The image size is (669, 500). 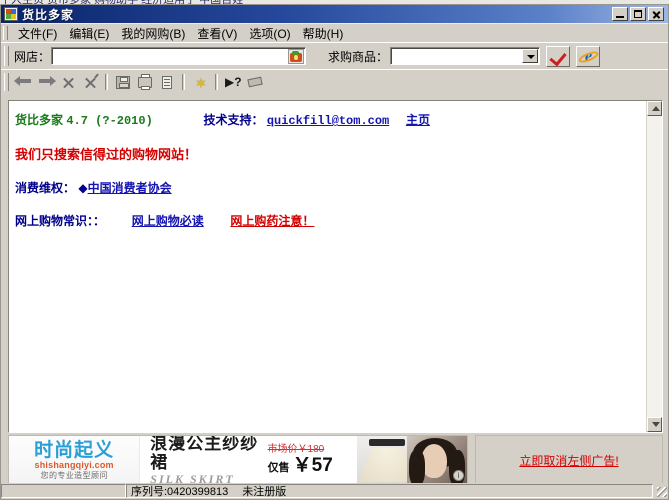 I want to click on ad-brand-text: 时尚起义, so click(x=74, y=449).